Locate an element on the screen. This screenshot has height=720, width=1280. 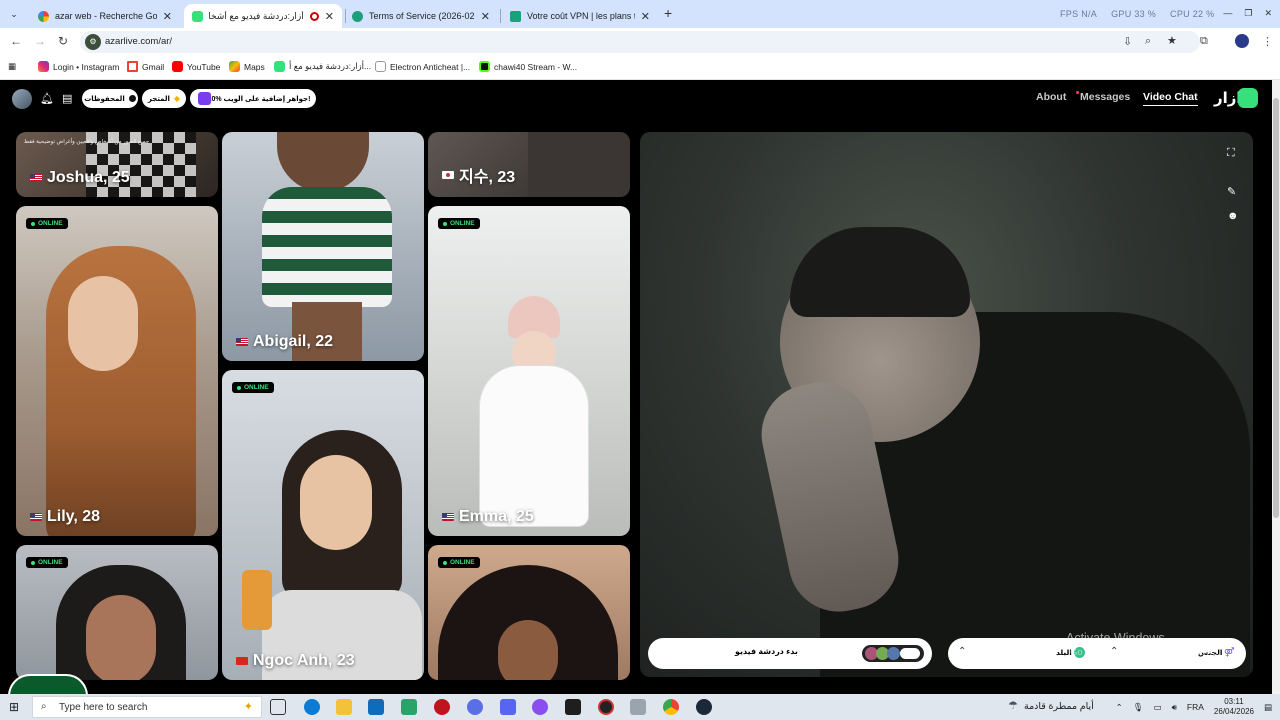
taskbar-search: ⌕ Type here to search ✦ is located at coordinates (147, 707).